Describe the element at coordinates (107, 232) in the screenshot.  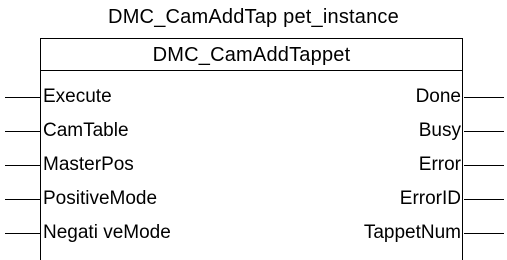
I see `input-negativemode: Negati veMode` at that location.